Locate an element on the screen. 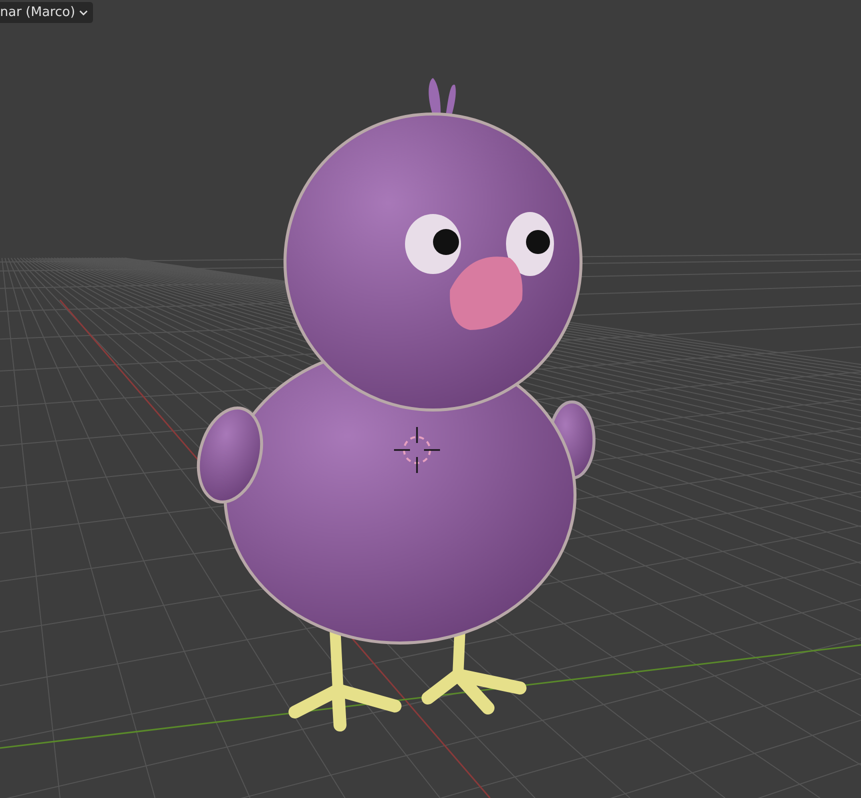  crosshair-icon is located at coordinates (417, 450).